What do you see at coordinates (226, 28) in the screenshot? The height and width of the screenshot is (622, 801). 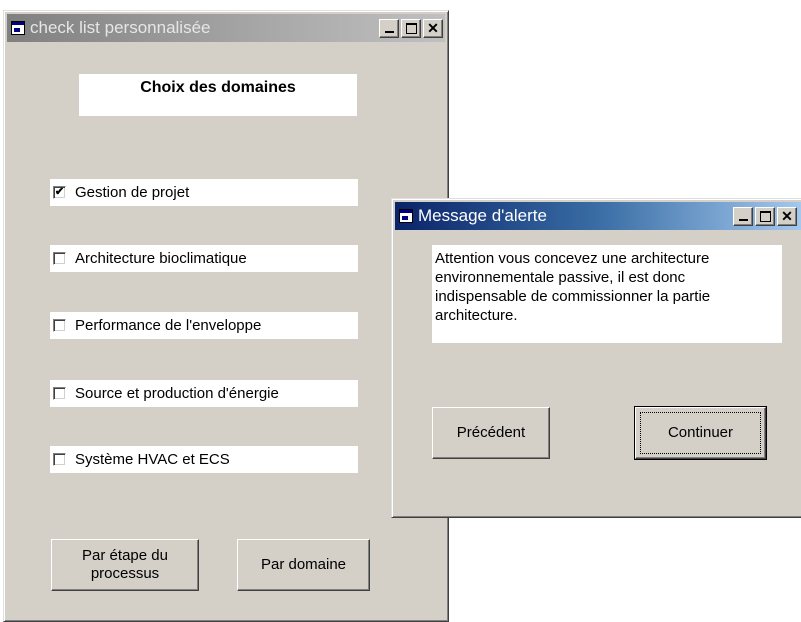 I see `main-title-bar: check list personnalisée ✕` at bounding box center [226, 28].